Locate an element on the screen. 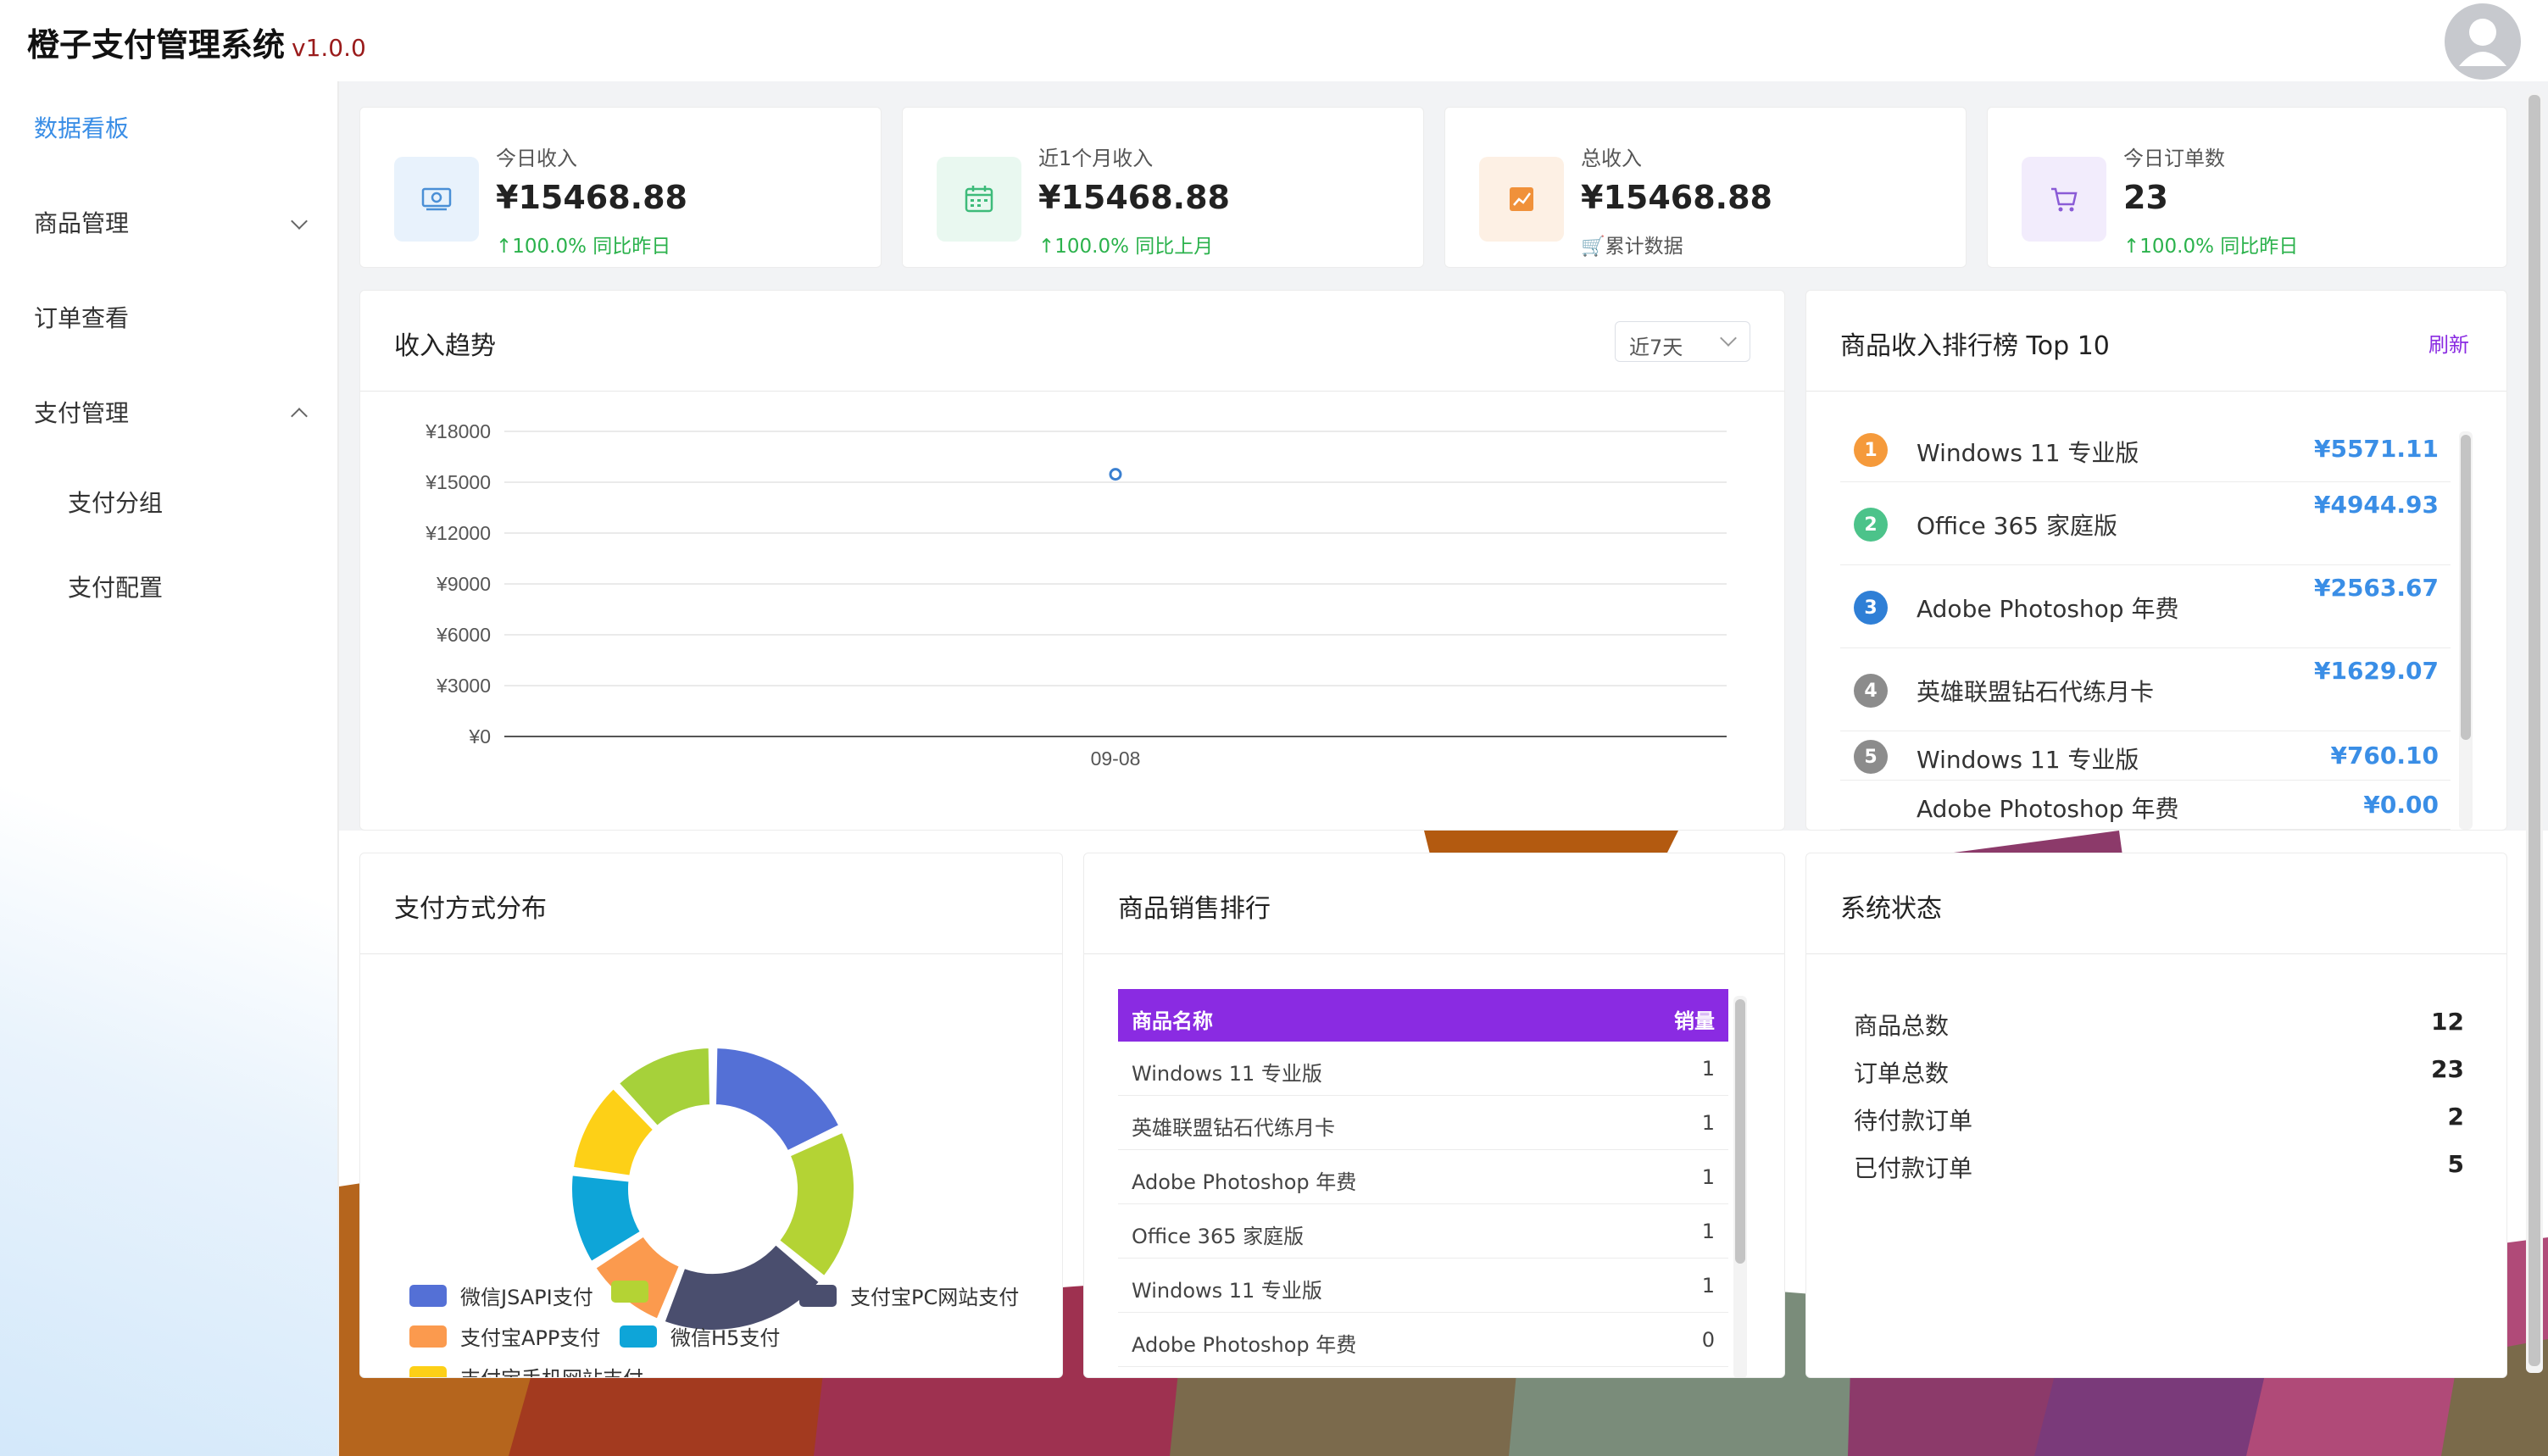  status-row: 已付款订单 5 is located at coordinates (2159, 1167).